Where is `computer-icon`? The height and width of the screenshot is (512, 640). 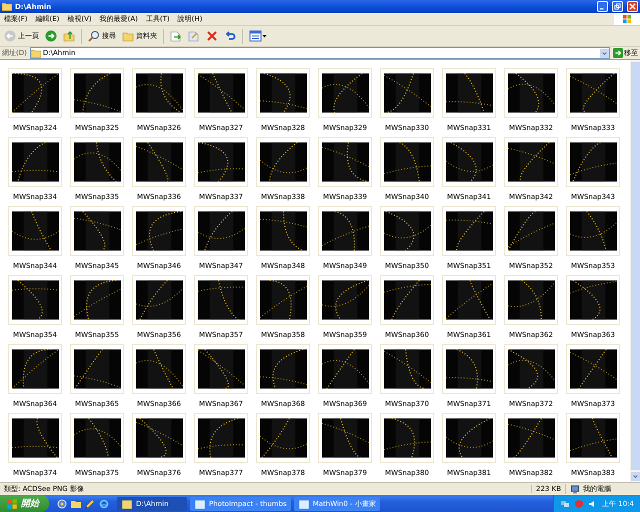
computer-icon is located at coordinates (575, 489).